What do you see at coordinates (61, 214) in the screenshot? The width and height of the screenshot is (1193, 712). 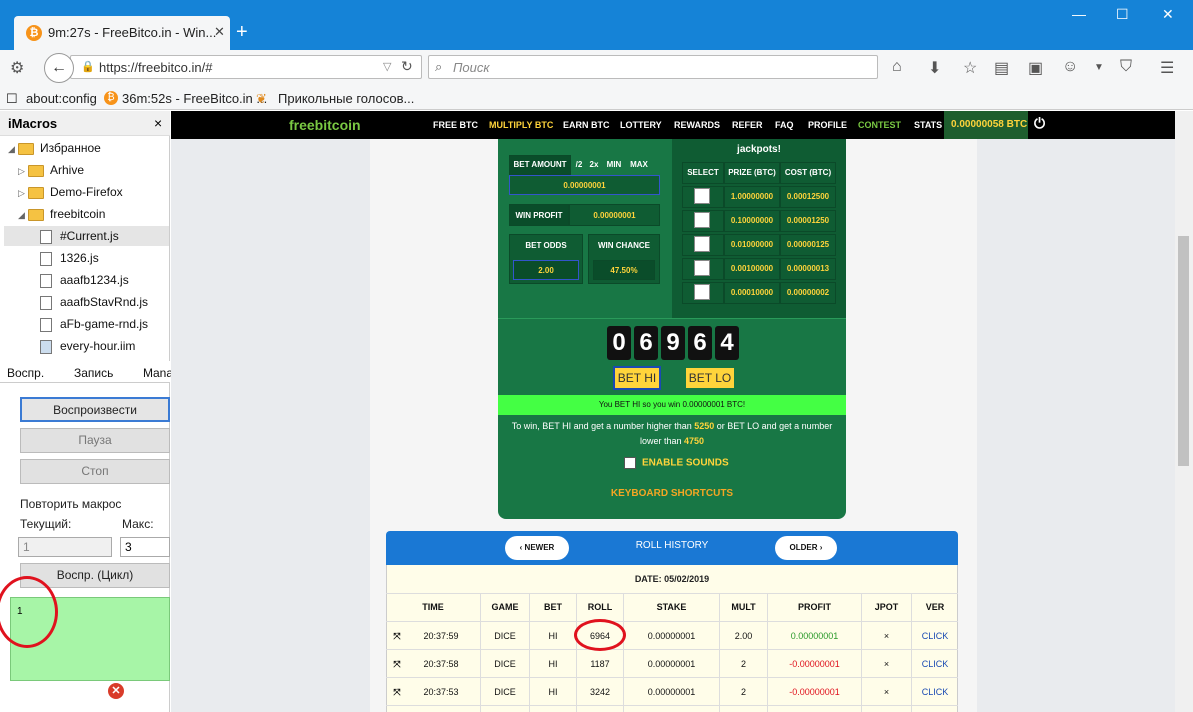 I see `tree-folder-freebitcoin: ◢ freebitcoin` at bounding box center [61, 214].